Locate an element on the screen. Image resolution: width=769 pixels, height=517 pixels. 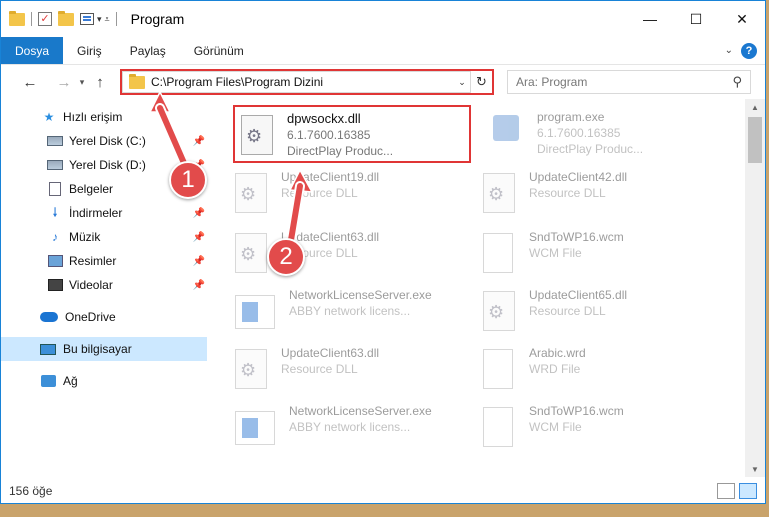
help-icon: ? is located at coordinates (749, 50).